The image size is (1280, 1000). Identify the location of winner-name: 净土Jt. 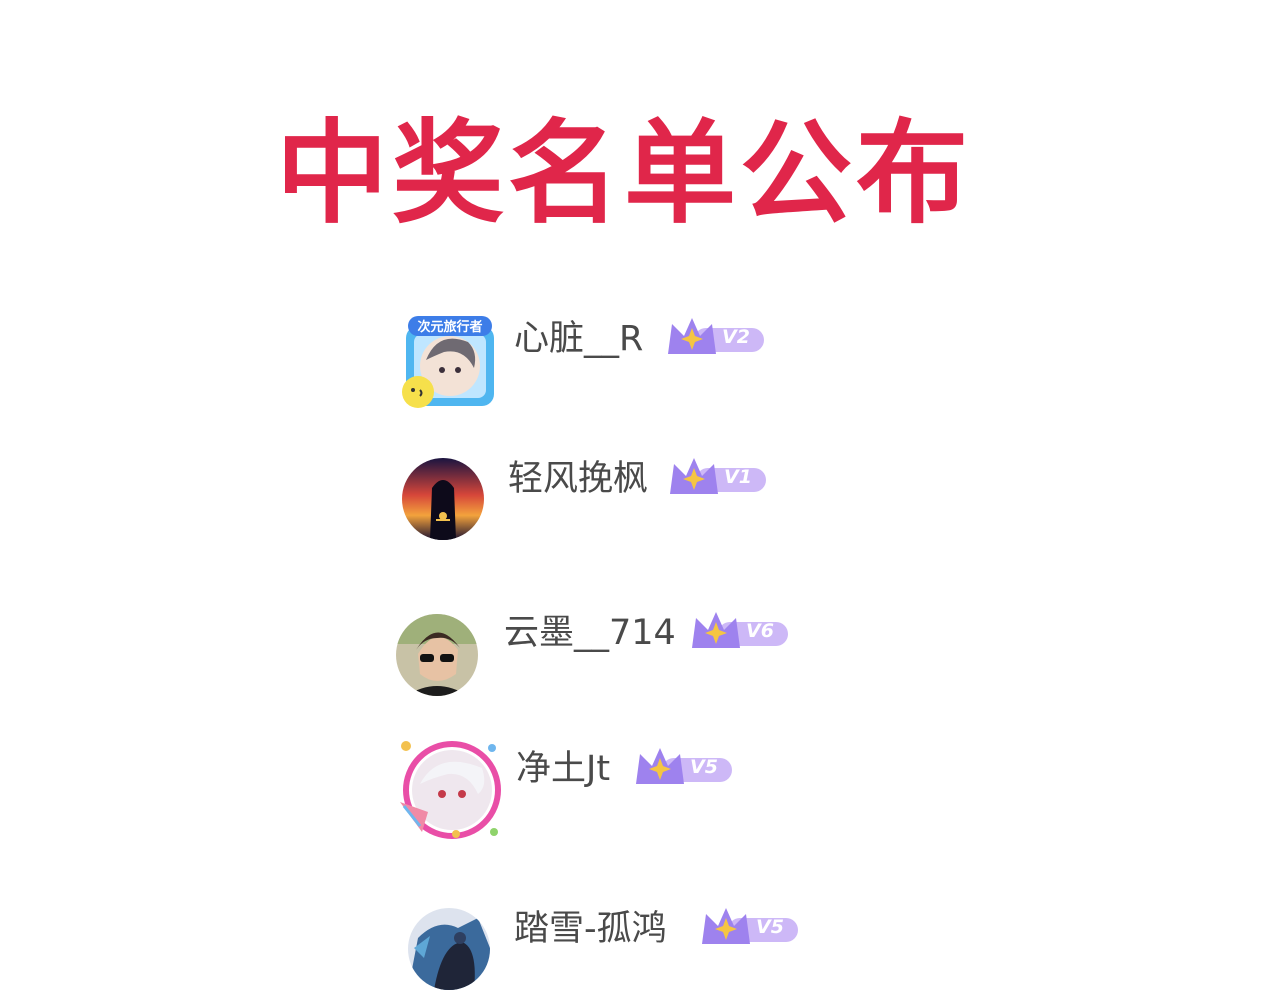
(563, 769).